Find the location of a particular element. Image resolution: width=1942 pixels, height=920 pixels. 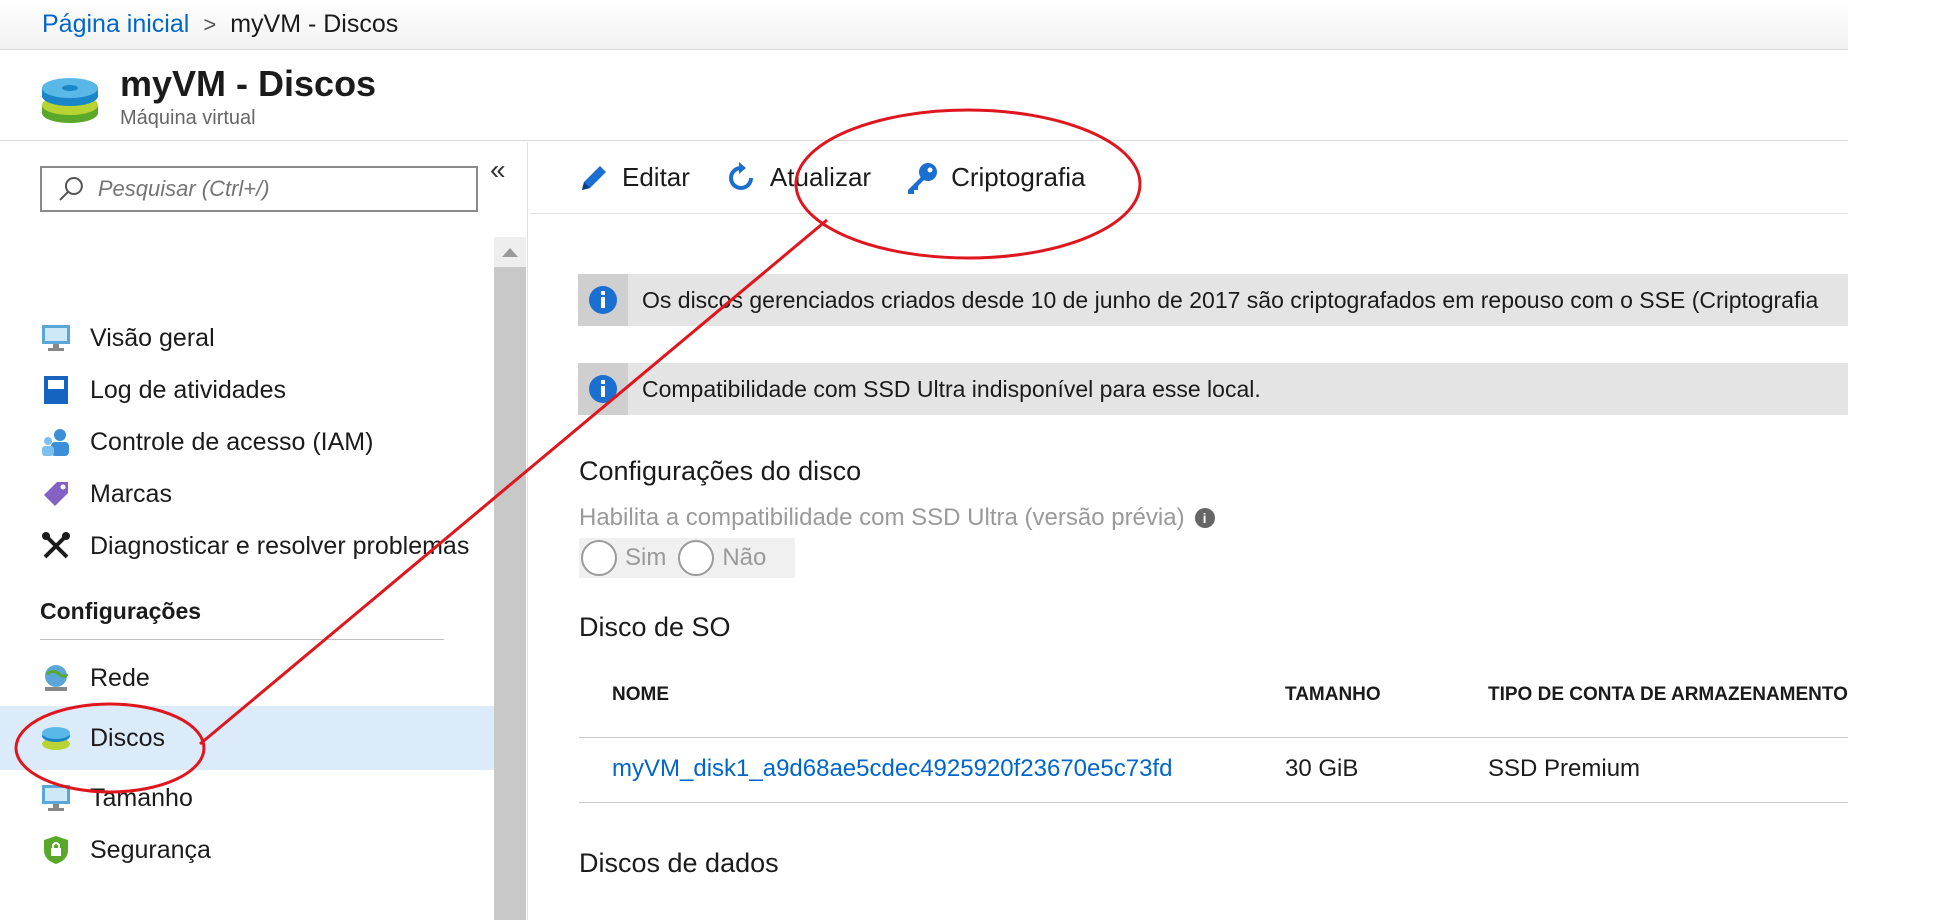

encryption-button: Criptografia is located at coordinates (995, 178).